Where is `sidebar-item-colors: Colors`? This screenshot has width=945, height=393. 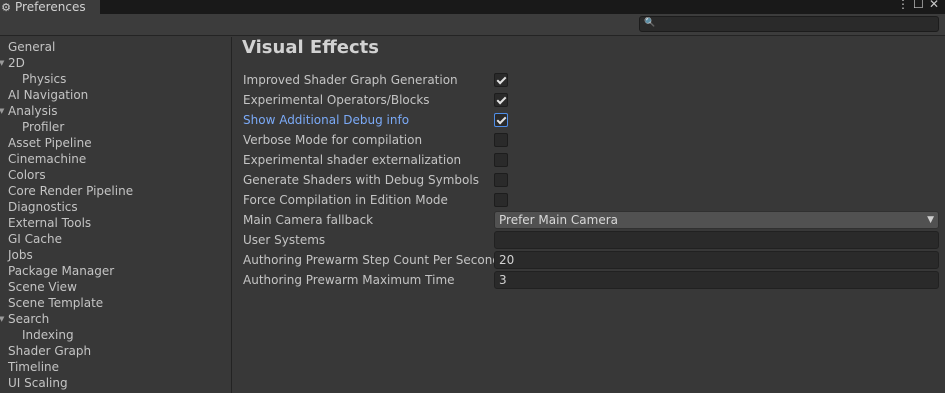 sidebar-item-colors: Colors is located at coordinates (27, 175).